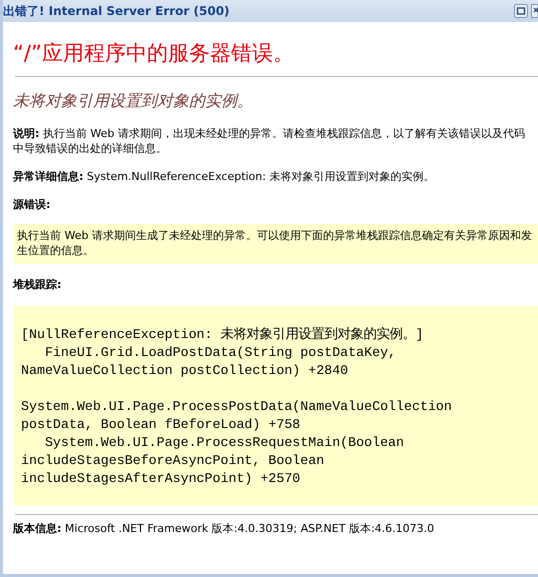 This screenshot has height=577, width=538. Describe the element at coordinates (161, 479) in the screenshot. I see `stack-trace-line: includeStagesAfterAsyncPoint) +2570` at that location.